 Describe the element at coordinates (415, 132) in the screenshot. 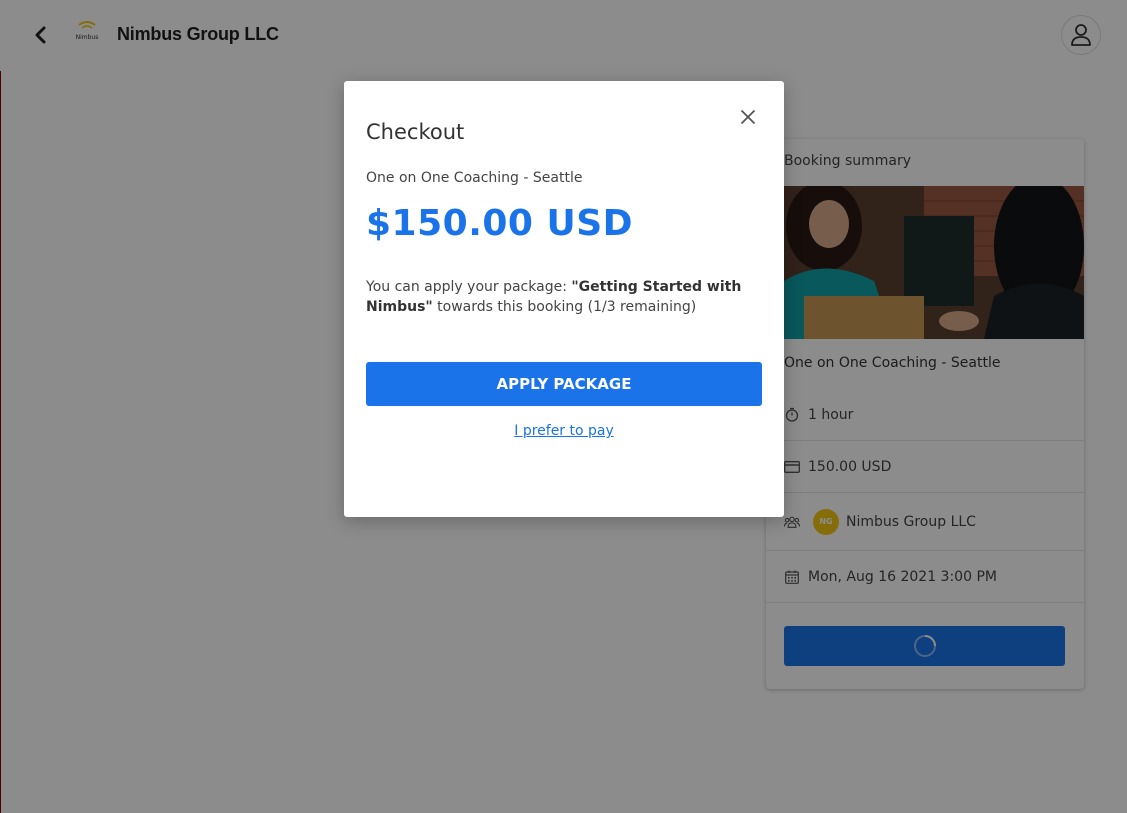

I see `dialog-title: Checkout` at that location.